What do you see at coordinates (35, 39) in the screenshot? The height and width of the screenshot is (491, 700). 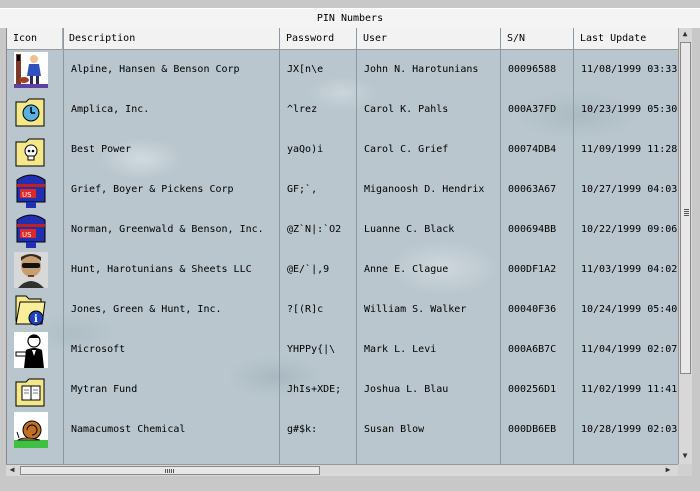 I see `column-header-icon: Icon` at bounding box center [35, 39].